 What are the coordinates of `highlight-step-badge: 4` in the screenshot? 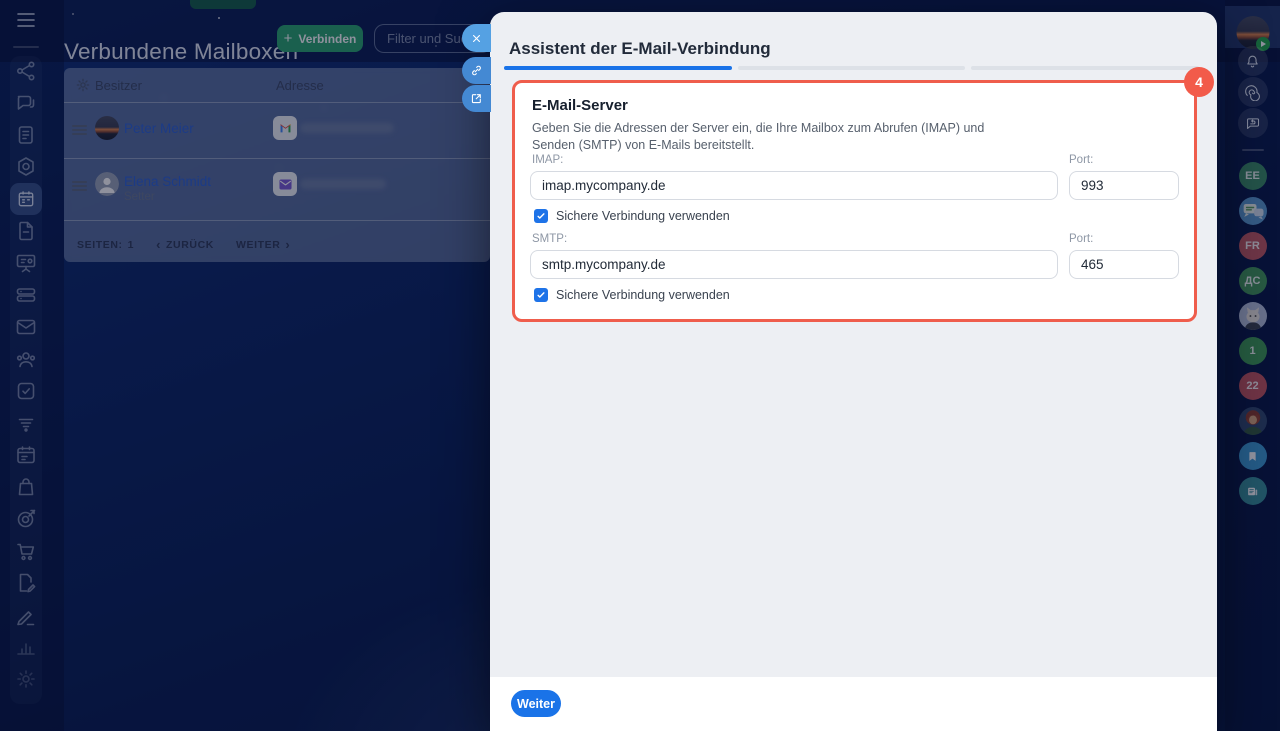 It's located at (1199, 82).